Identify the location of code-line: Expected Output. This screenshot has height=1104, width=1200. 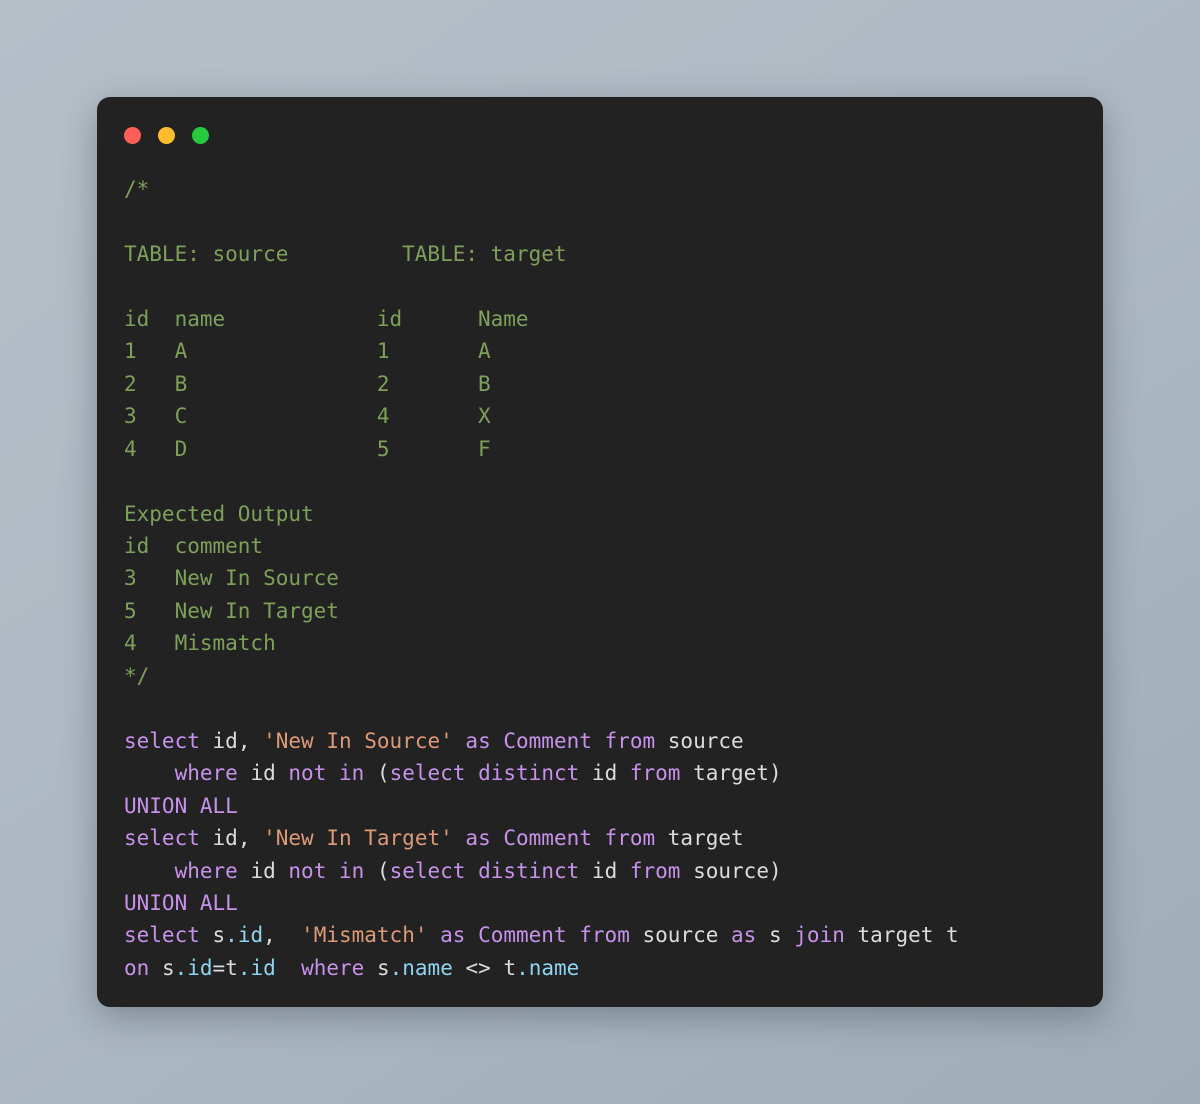
(613, 514).